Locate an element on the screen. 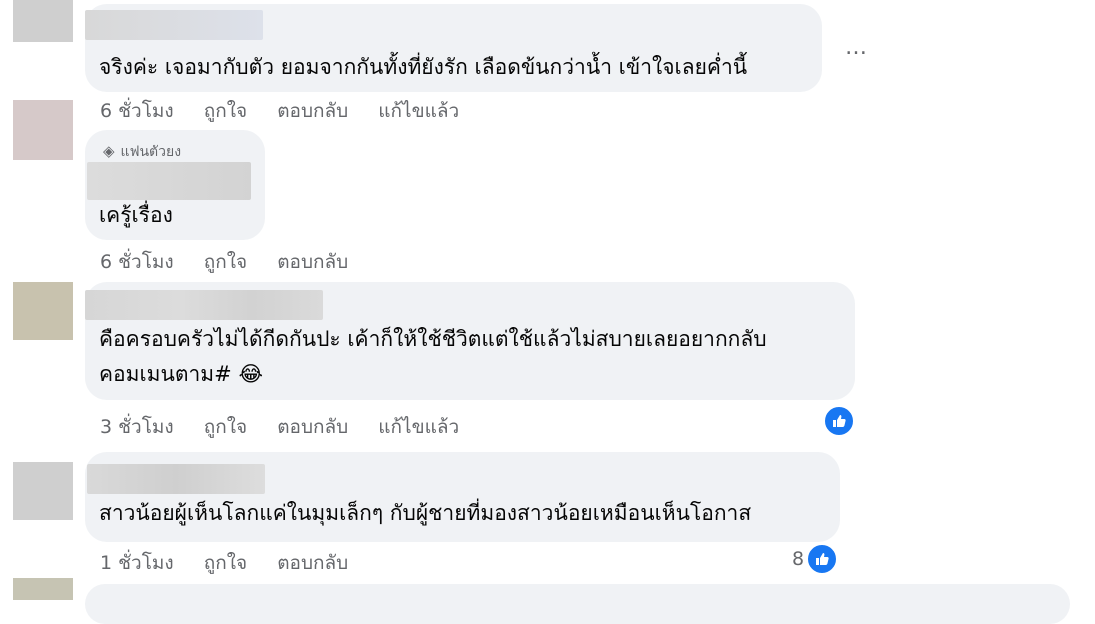 The width and height of the screenshot is (1095, 624). laughing-emoji-icon: 😂 is located at coordinates (250, 374).